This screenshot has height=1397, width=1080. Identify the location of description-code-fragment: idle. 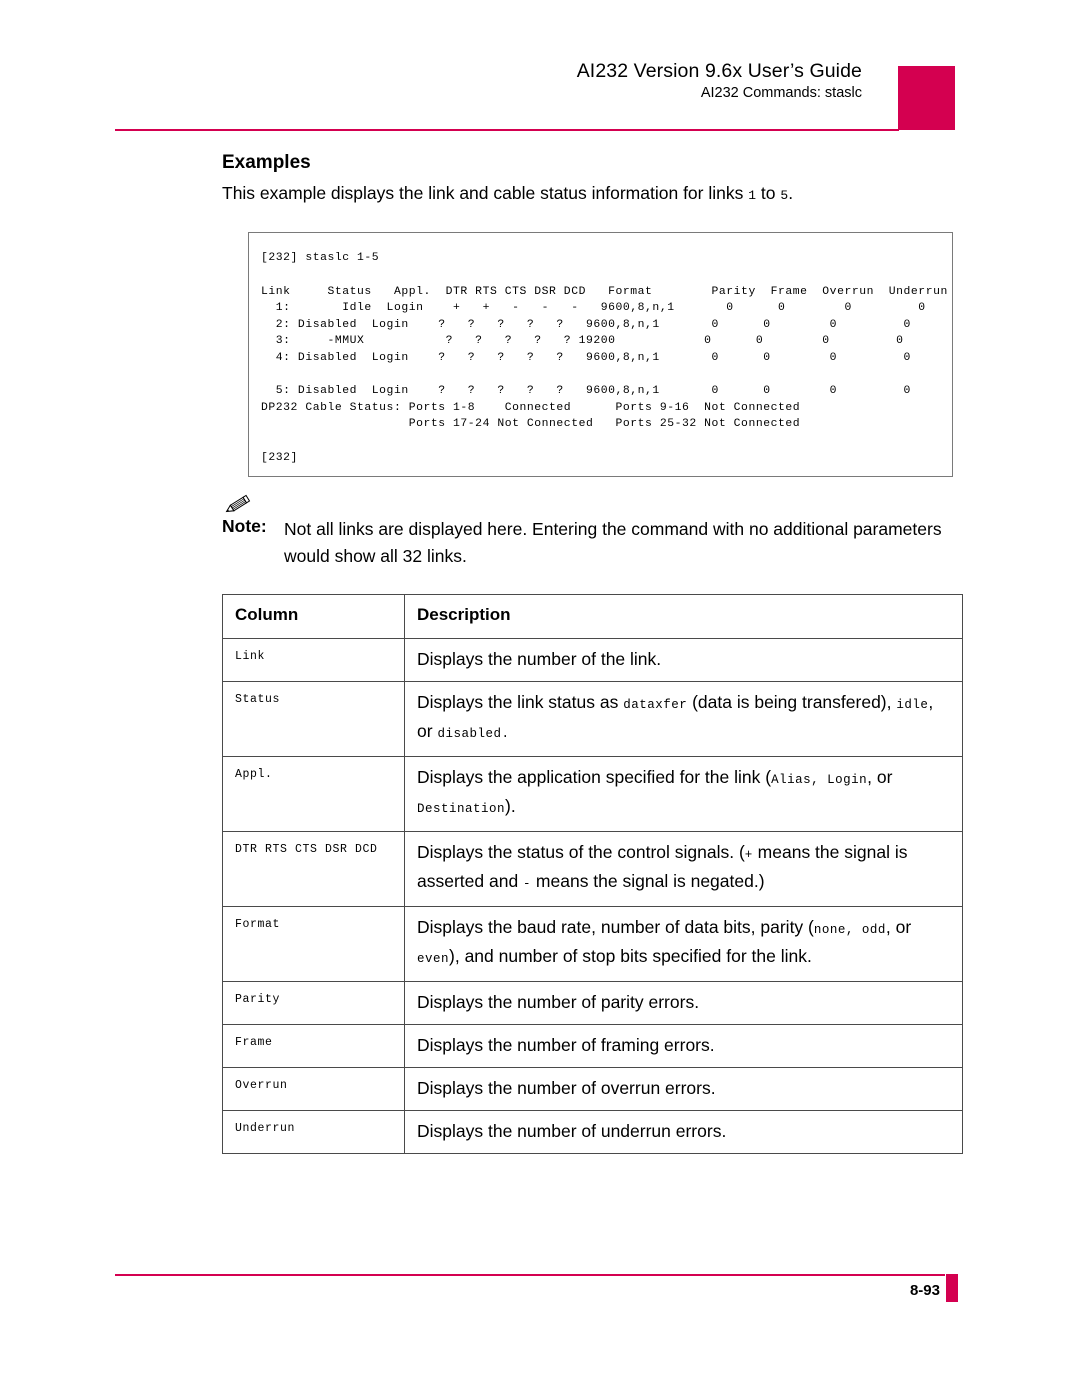
(912, 705).